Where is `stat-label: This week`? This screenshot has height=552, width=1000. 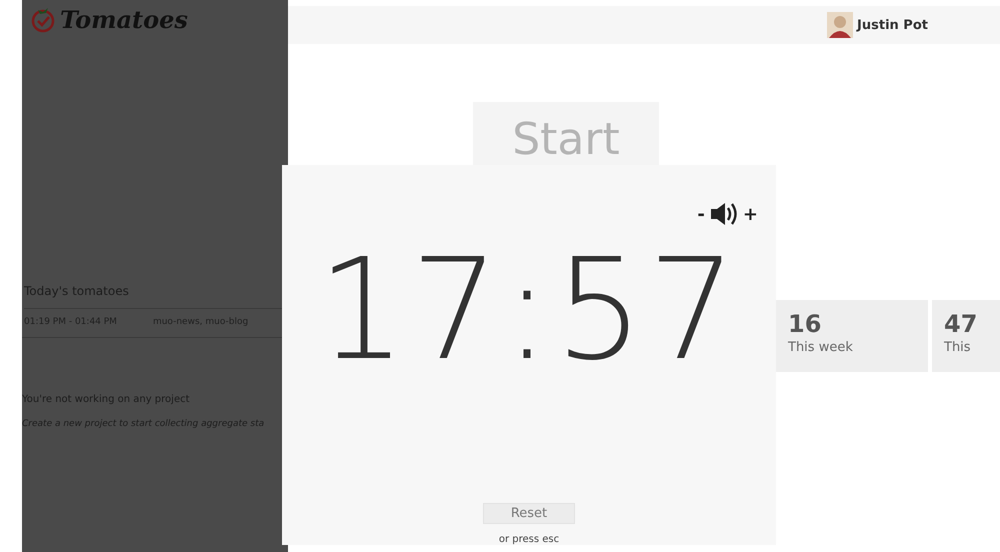 stat-label: This week is located at coordinates (821, 347).